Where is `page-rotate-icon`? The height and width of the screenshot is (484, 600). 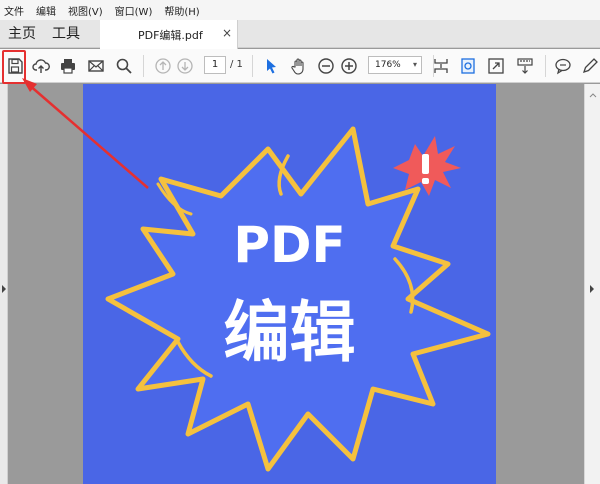 page-rotate-icon is located at coordinates (468, 66).